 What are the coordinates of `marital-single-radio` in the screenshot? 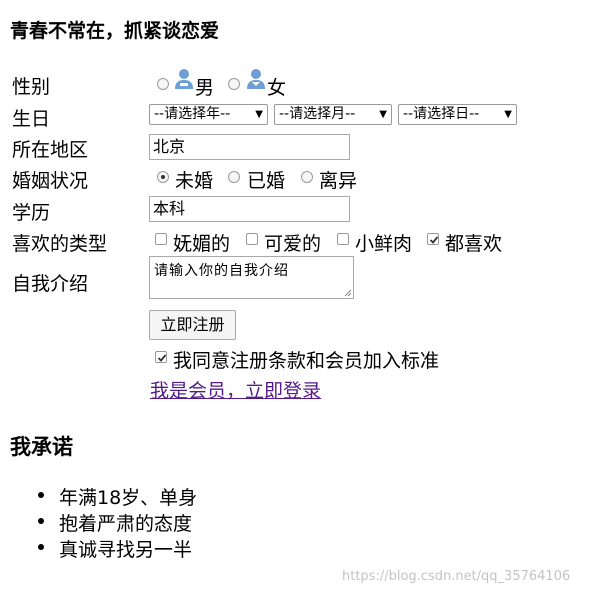 It's located at (163, 177).